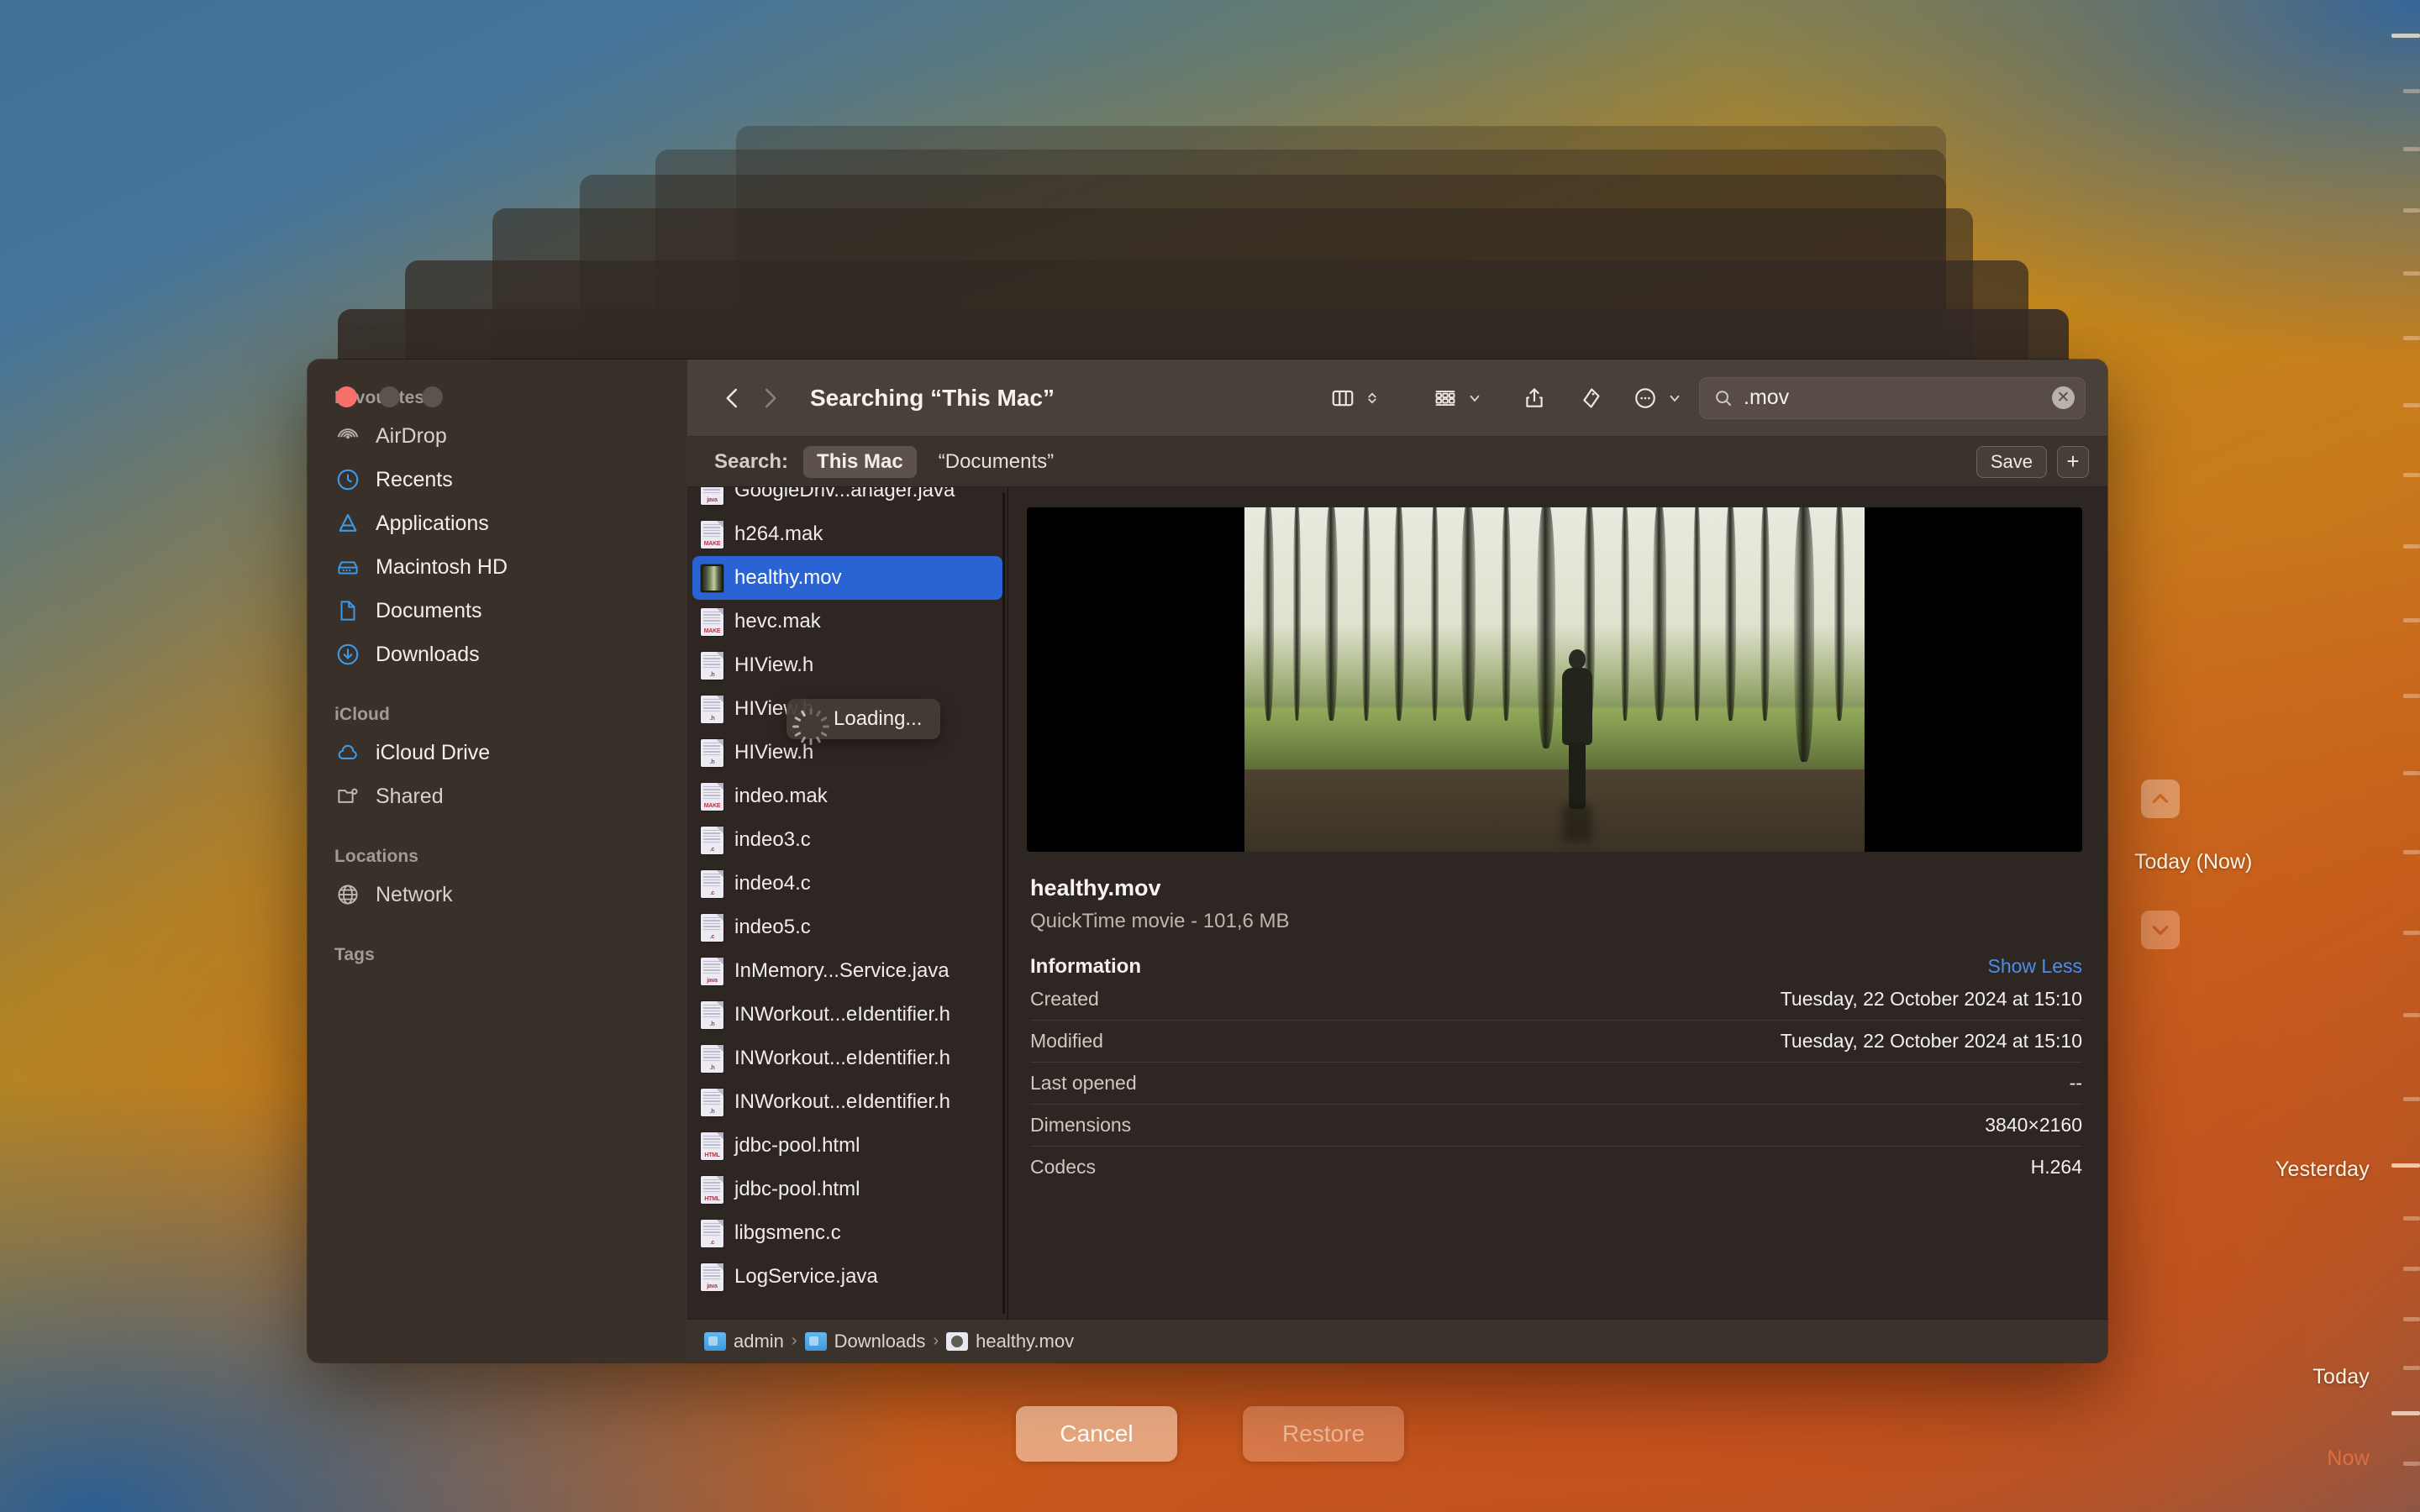 Image resolution: width=2420 pixels, height=1512 pixels. What do you see at coordinates (1397, 462) in the screenshot?
I see `search-scope-bar: Search: This Mac “Documents” Save +` at bounding box center [1397, 462].